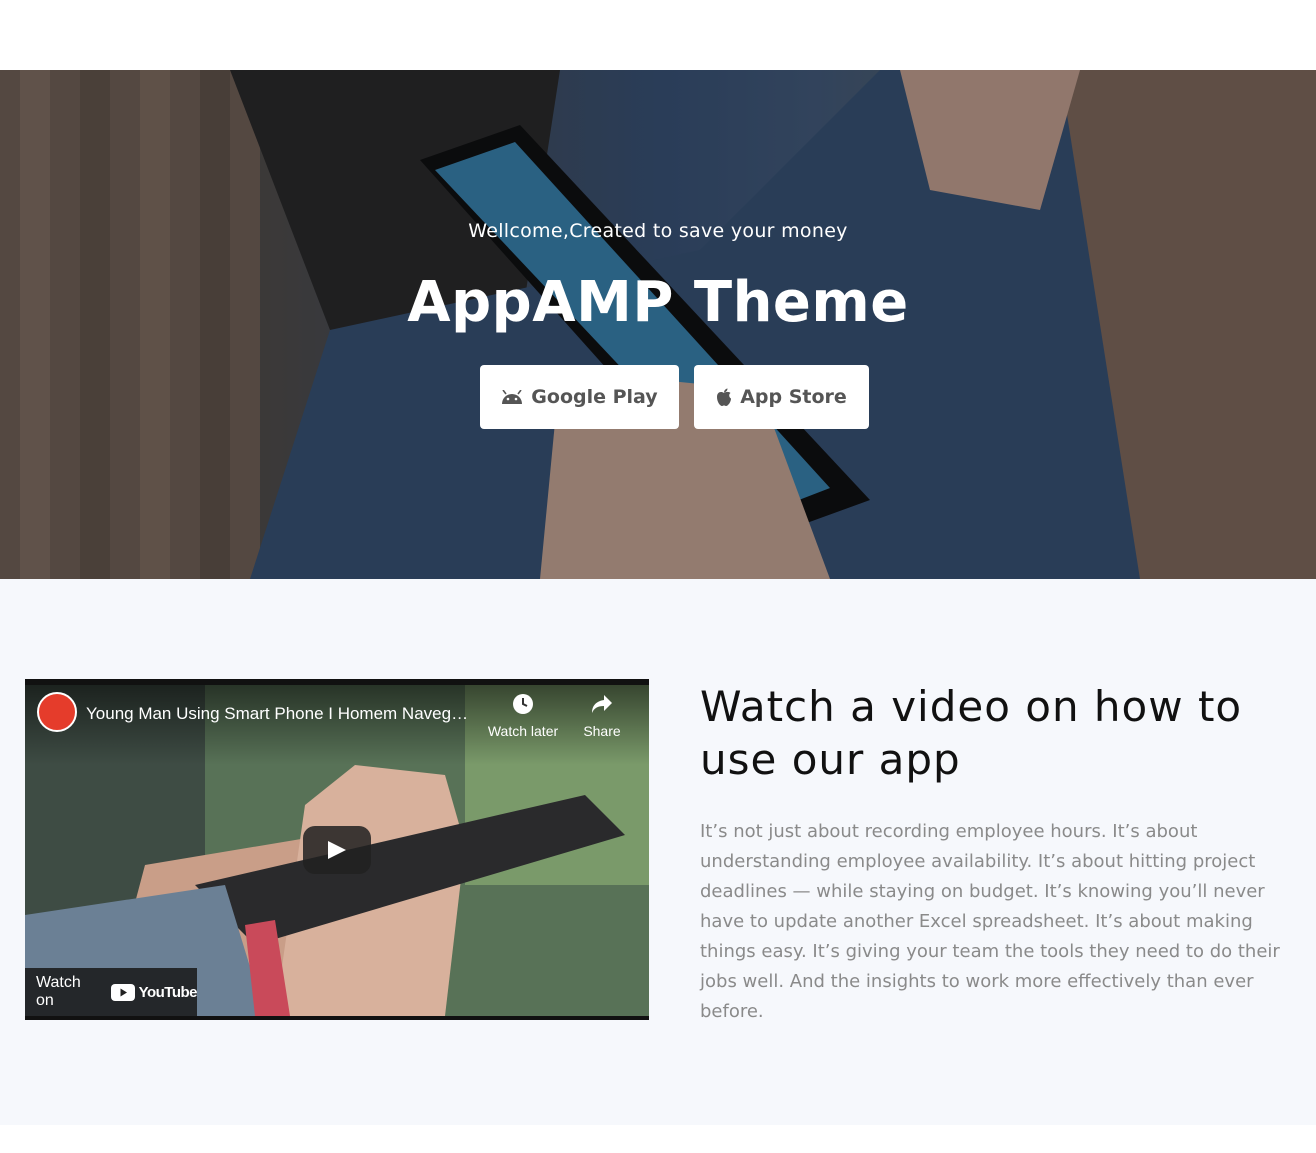 This screenshot has height=1153, width=1316. What do you see at coordinates (602, 716) in the screenshot?
I see `share-button: Share` at bounding box center [602, 716].